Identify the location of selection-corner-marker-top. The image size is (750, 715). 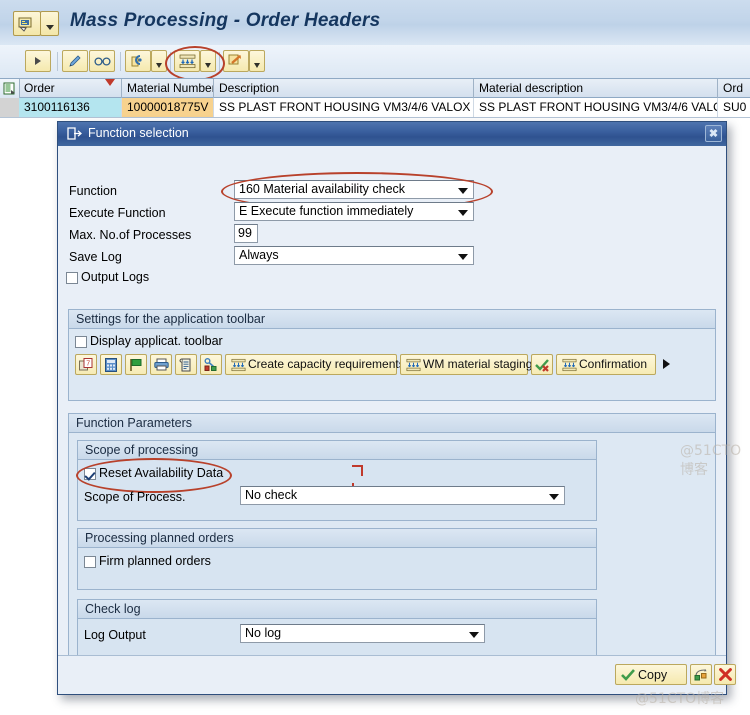
(357, 470).